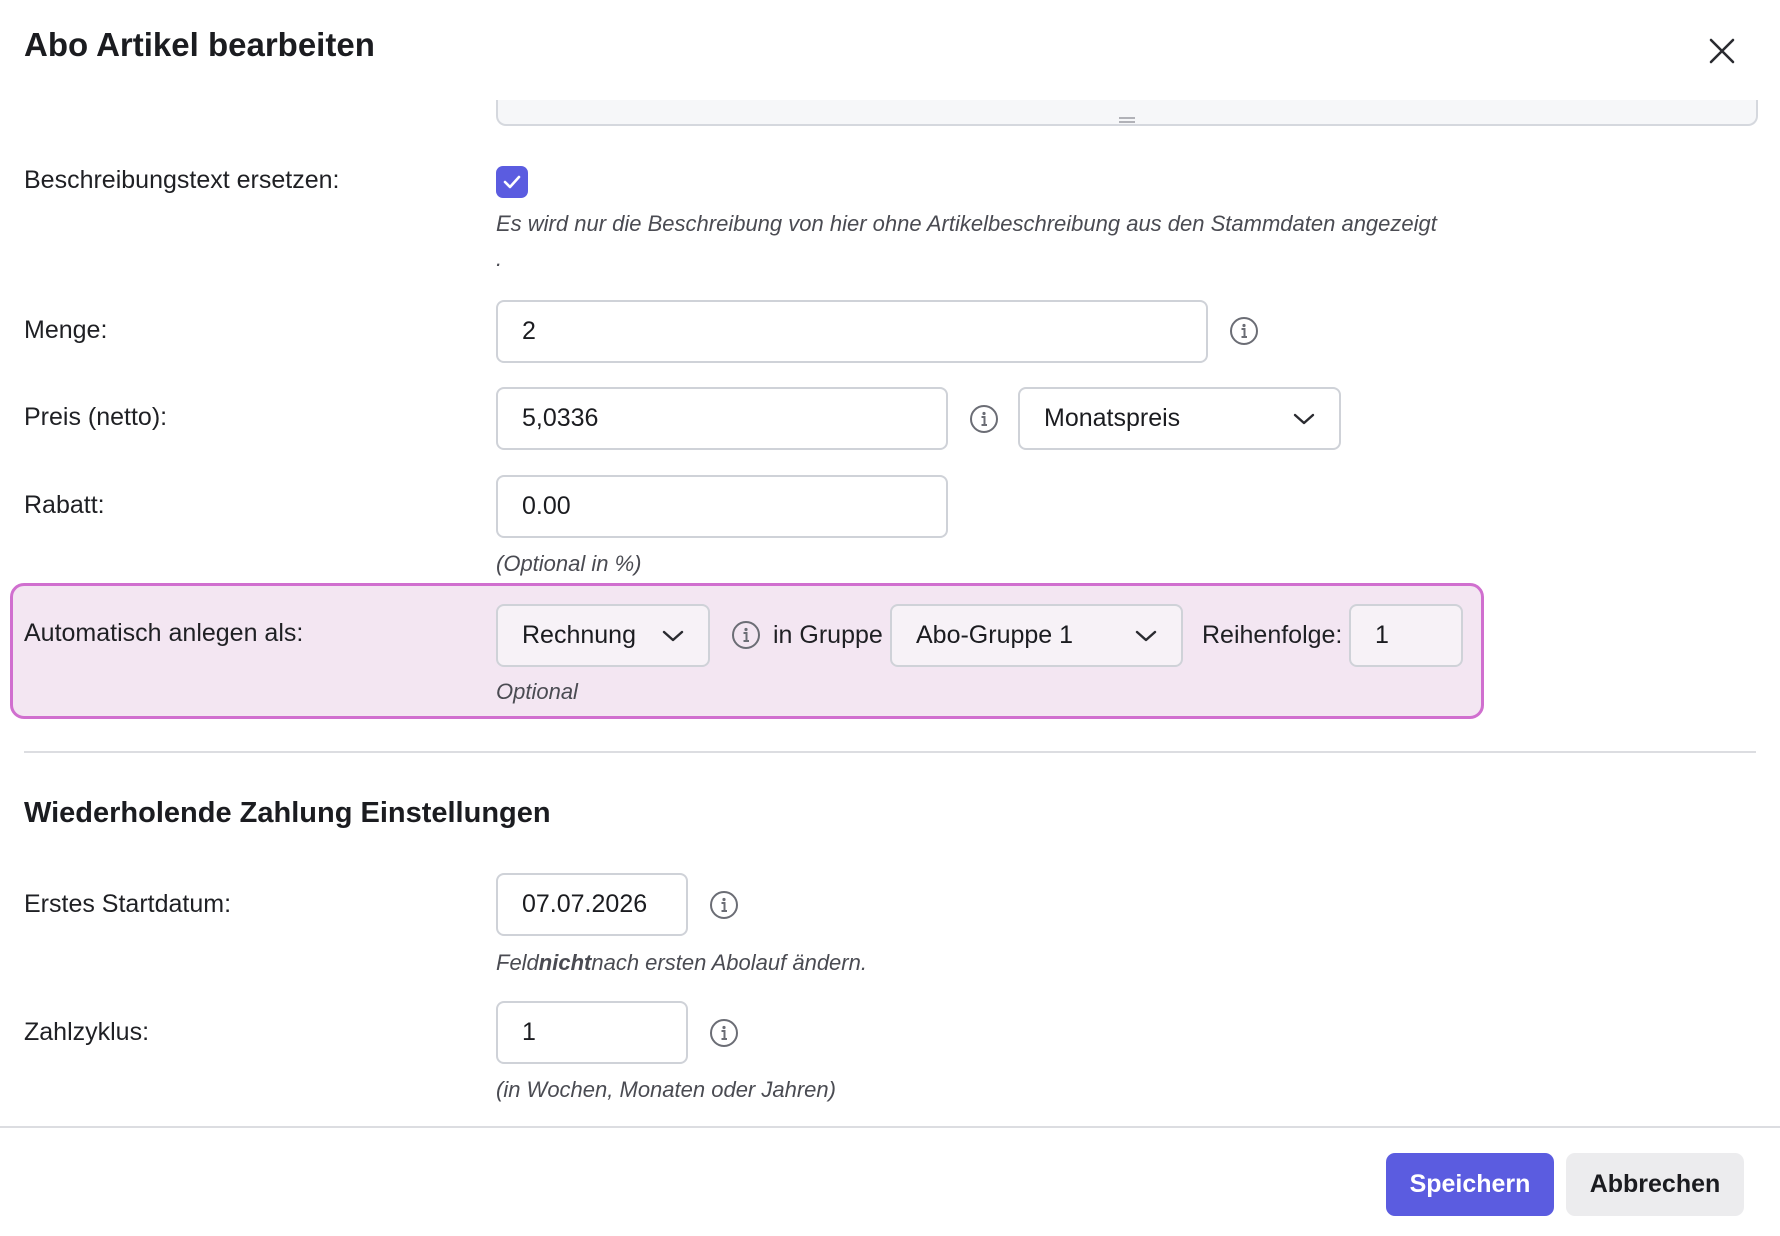  I want to click on section-title: Wiederholende Zahlung Einstellungen, so click(287, 813).